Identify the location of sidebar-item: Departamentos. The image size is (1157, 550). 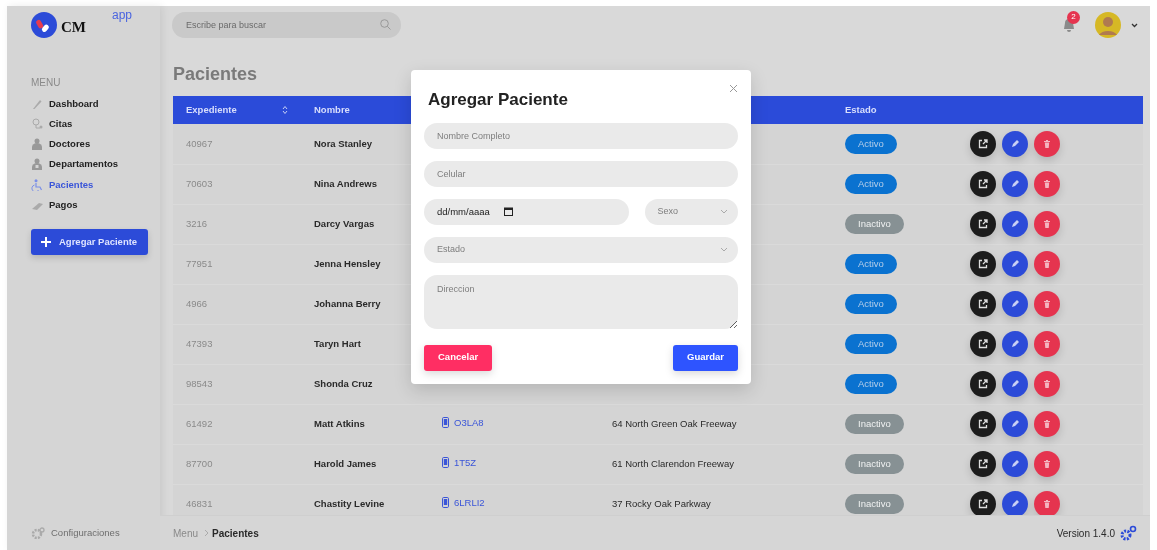
(95, 164).